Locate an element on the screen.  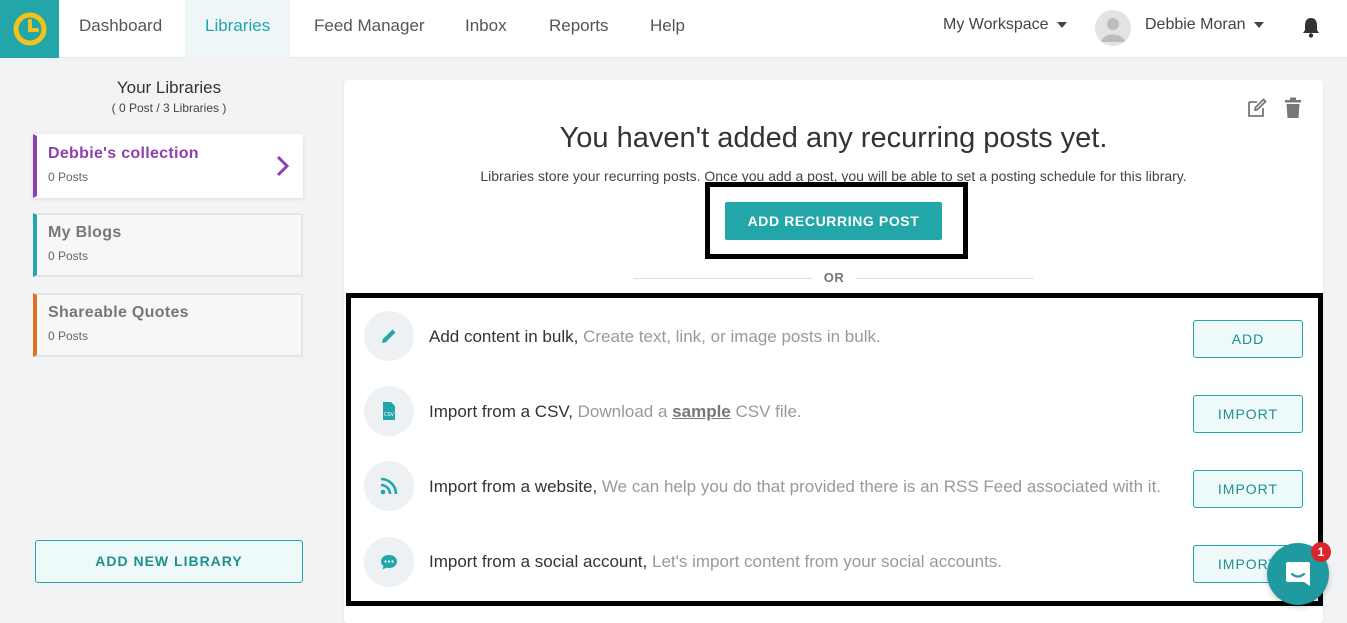
avatar is located at coordinates (1113, 28).